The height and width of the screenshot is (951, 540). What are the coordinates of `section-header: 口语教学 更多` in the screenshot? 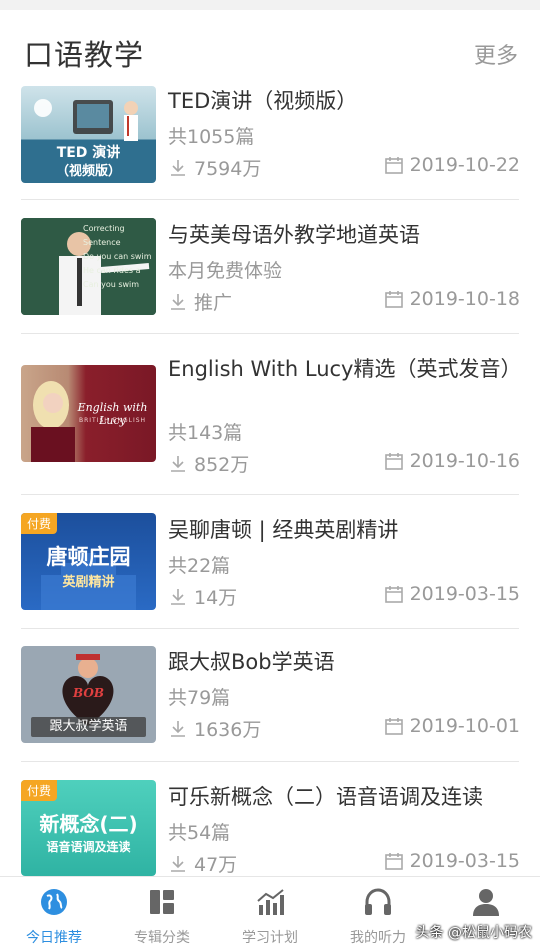 It's located at (270, 47).